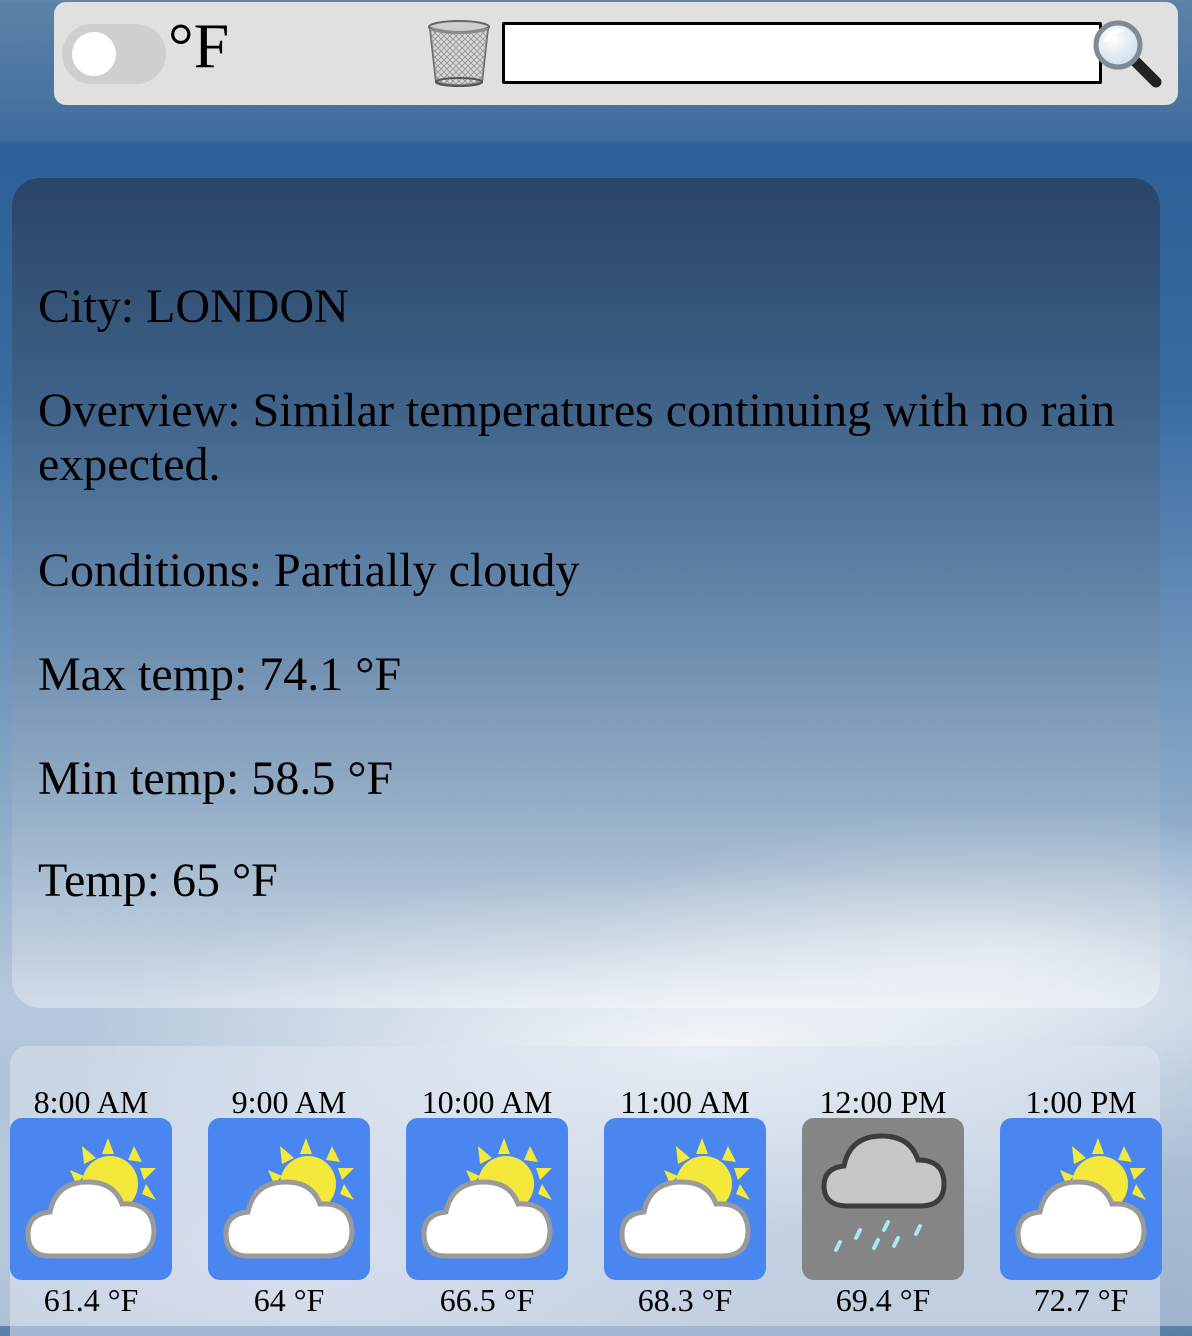 The width and height of the screenshot is (1192, 1336). I want to click on city-name: City: LONDON, so click(193, 306).